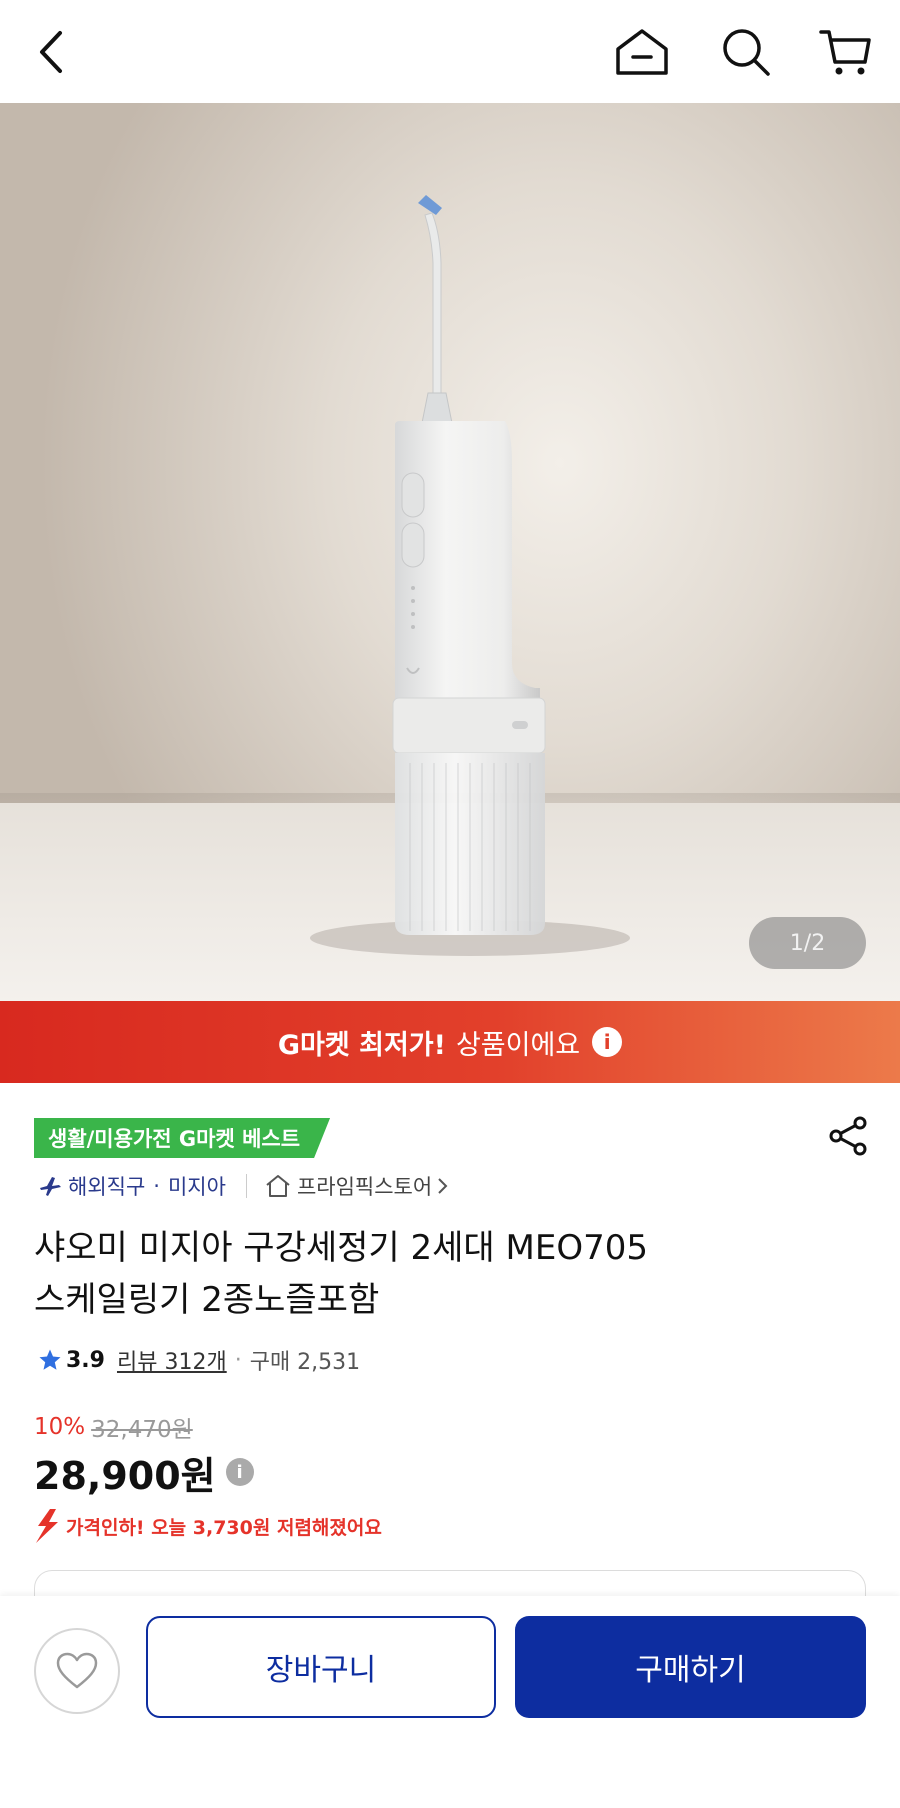 This screenshot has height=1808, width=900. I want to click on price-row: 28,900원 i, so click(144, 1472).